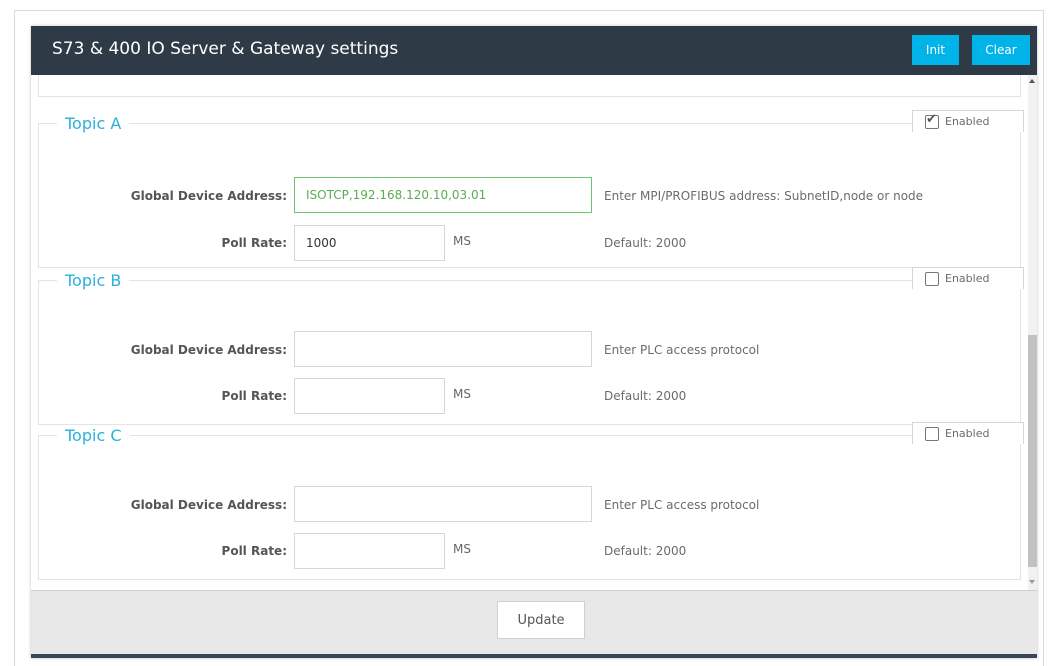 This screenshot has height=666, width=1058. Describe the element at coordinates (1032, 582) in the screenshot. I see `scroll-down-arrow-icon` at that location.